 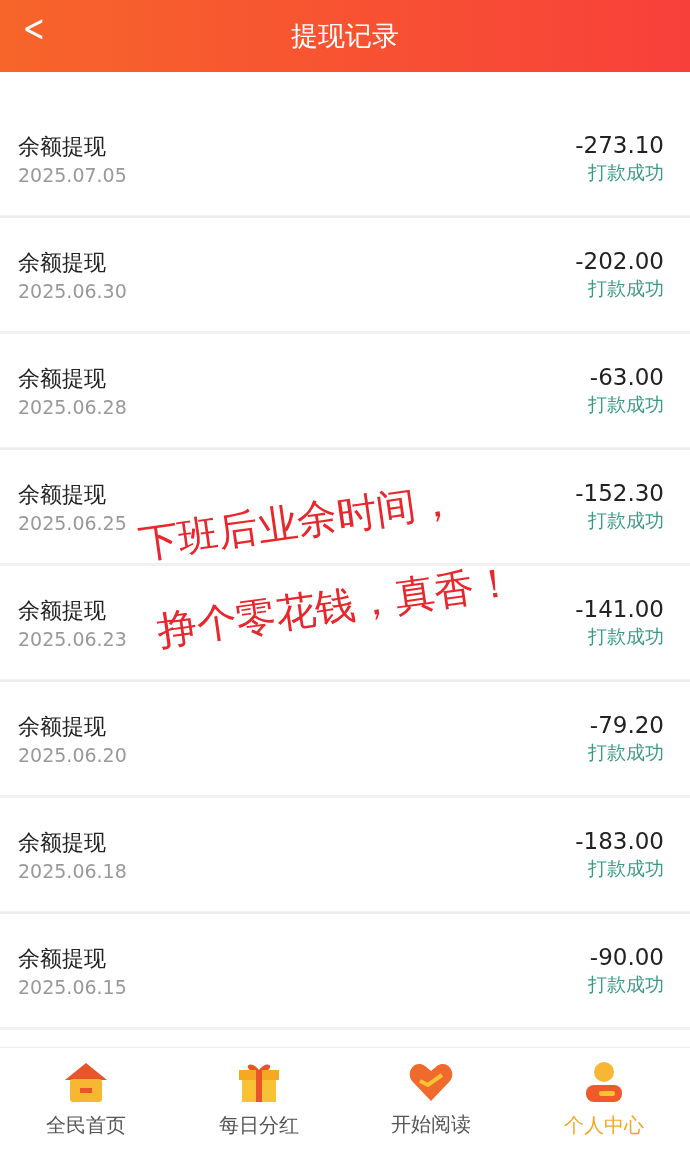 What do you see at coordinates (626, 376) in the screenshot?
I see `record-amount: -63.00` at bounding box center [626, 376].